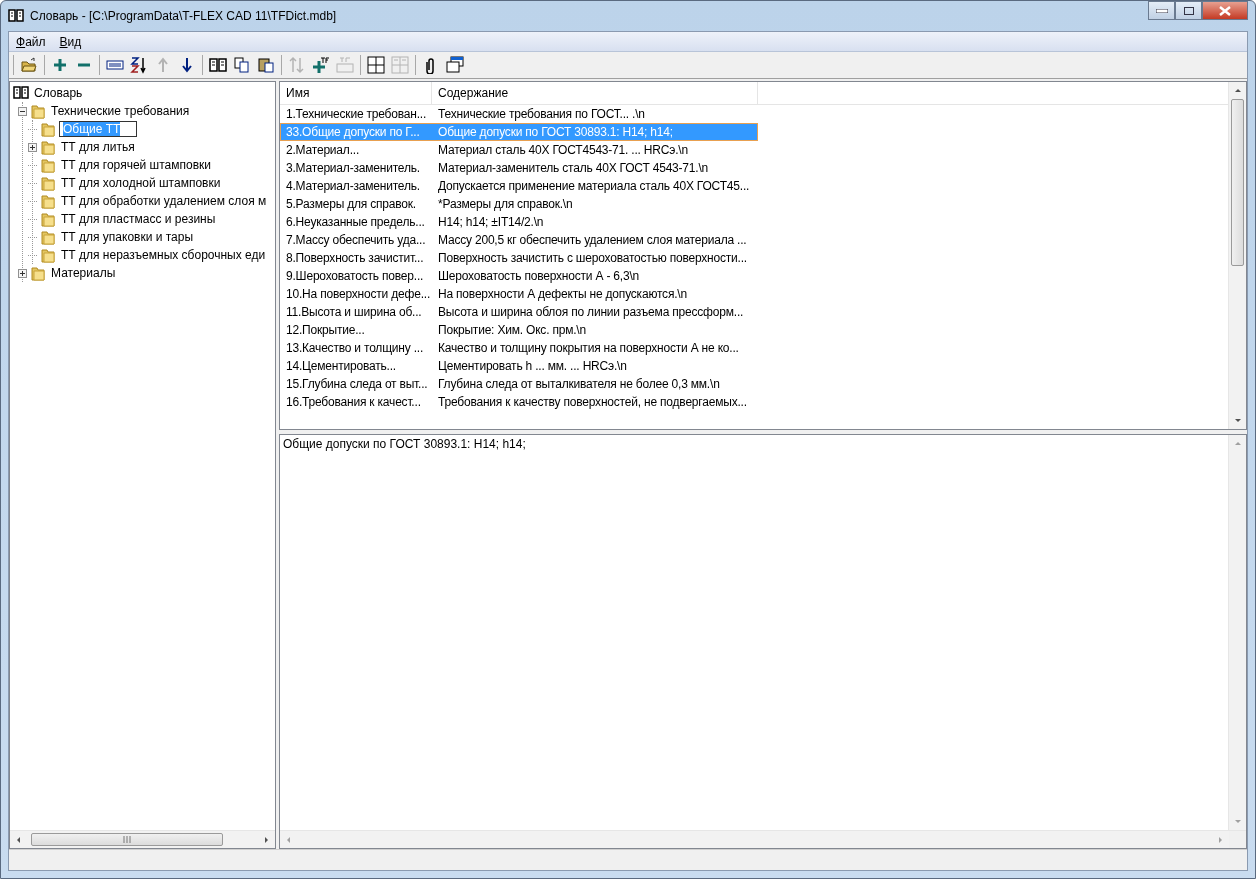 Image resolution: width=1256 pixels, height=879 pixels. Describe the element at coordinates (184, 16) in the screenshot. I see `window-title: Словарь - [C:\ProgramData\T-FLEX CAD 11\TFDict.mdb]` at that location.